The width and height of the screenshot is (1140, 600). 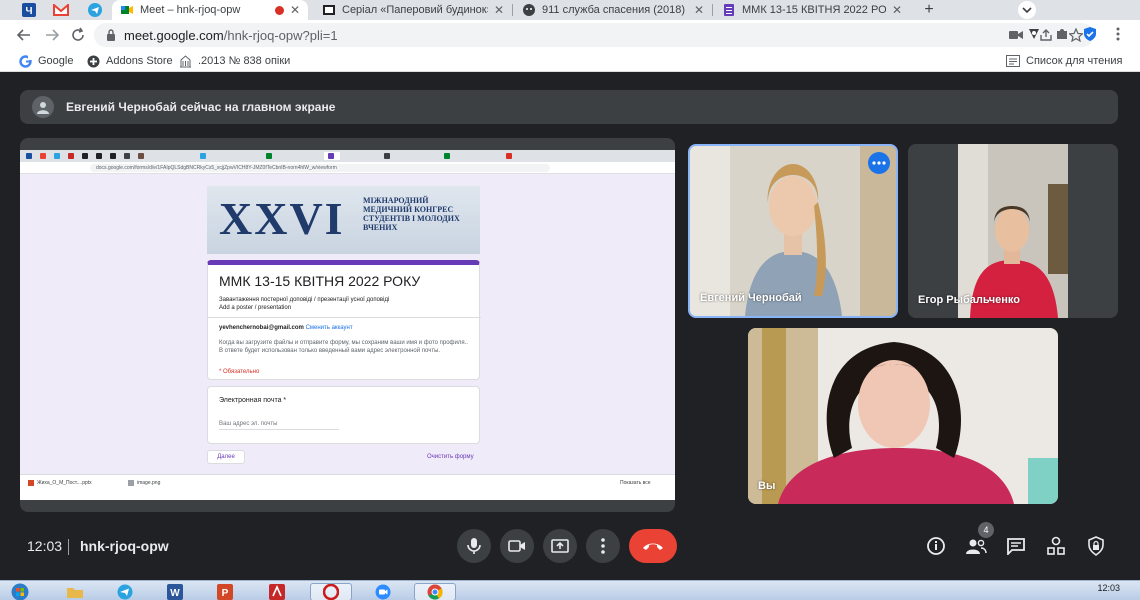 I want to click on more-options-button, so click(x=603, y=546).